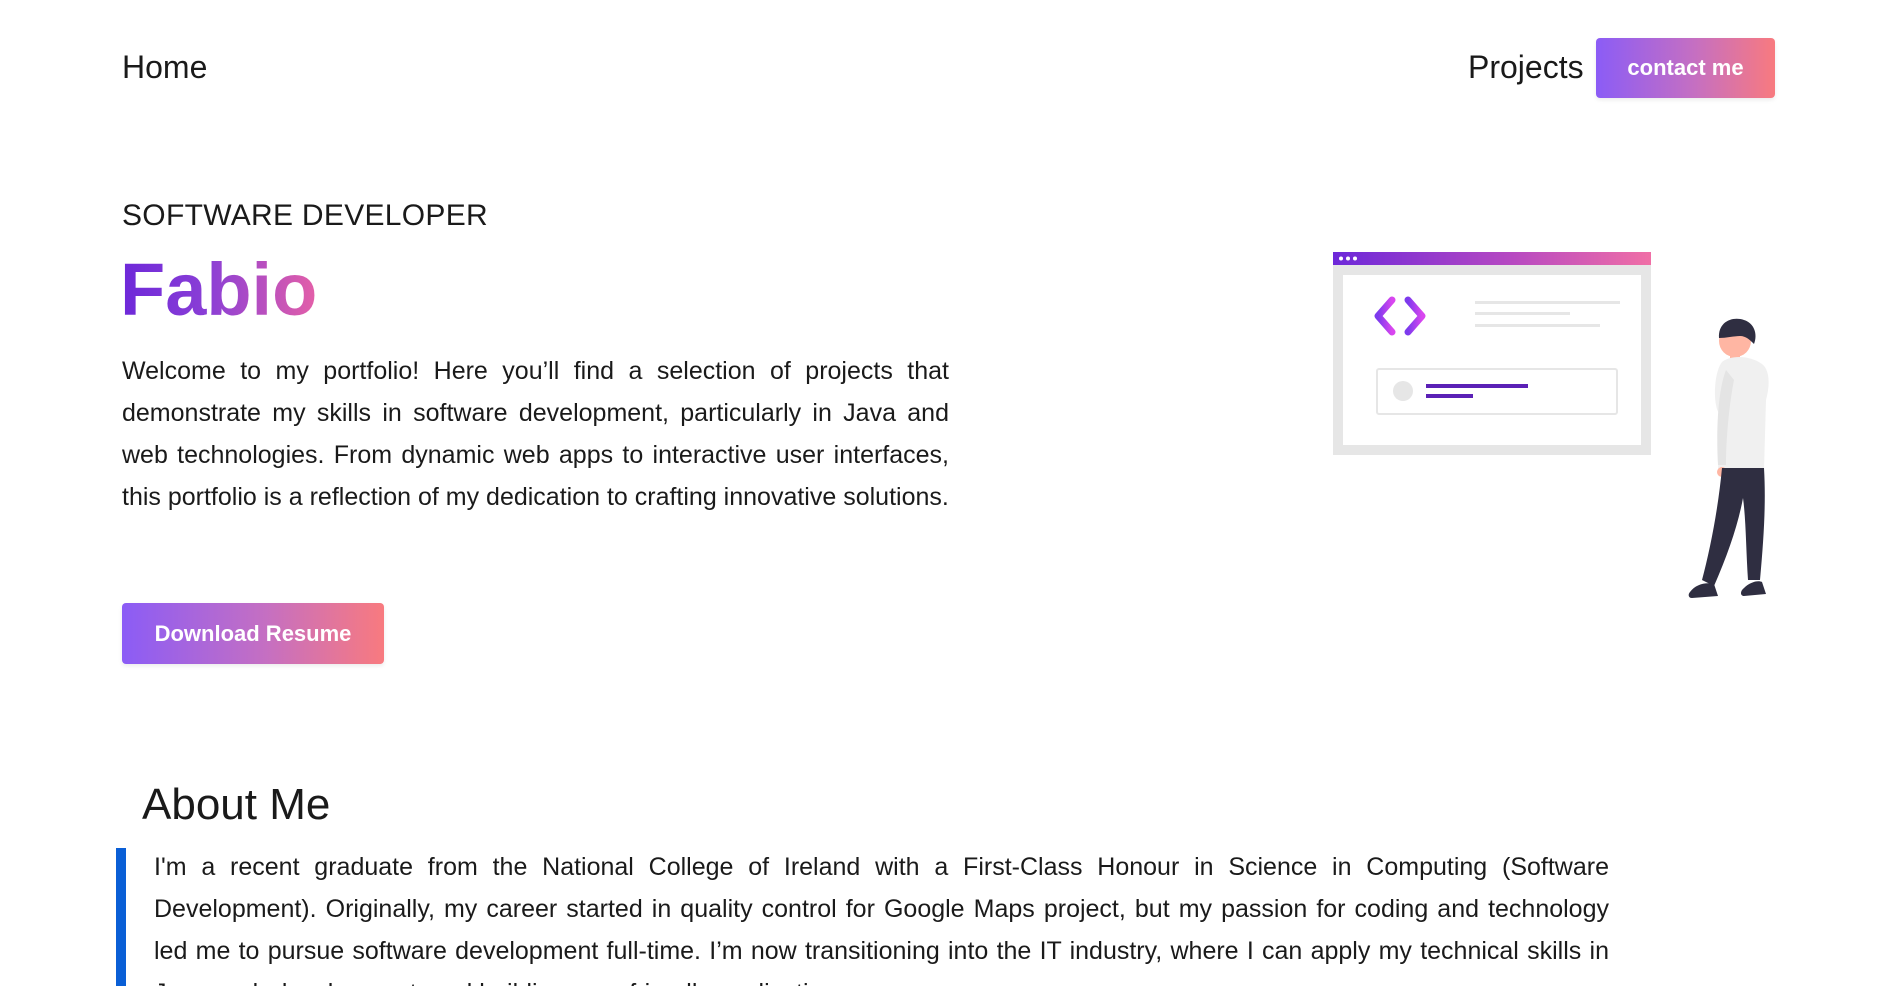 The image size is (1892, 986). What do you see at coordinates (1685, 68) in the screenshot?
I see `contact-me-button: contact me` at bounding box center [1685, 68].